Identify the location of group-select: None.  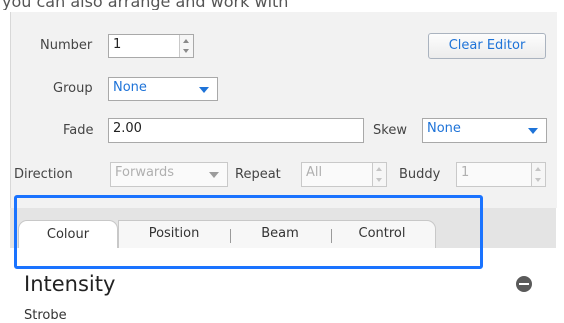
(163, 89).